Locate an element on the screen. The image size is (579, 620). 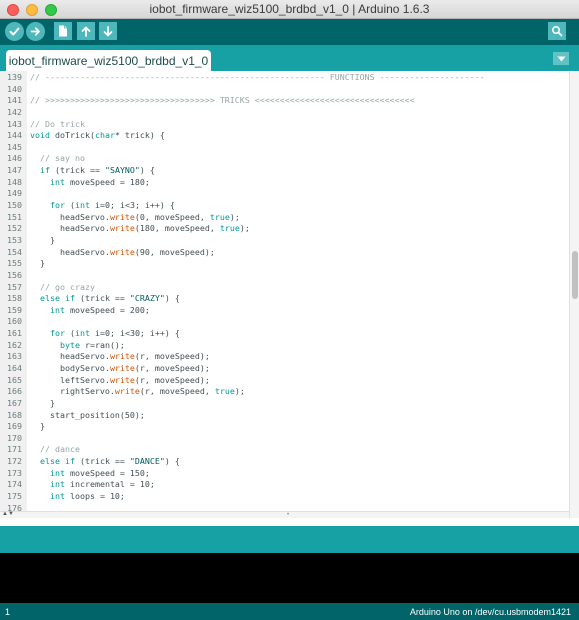
vertical-scrollbar is located at coordinates (574, 294).